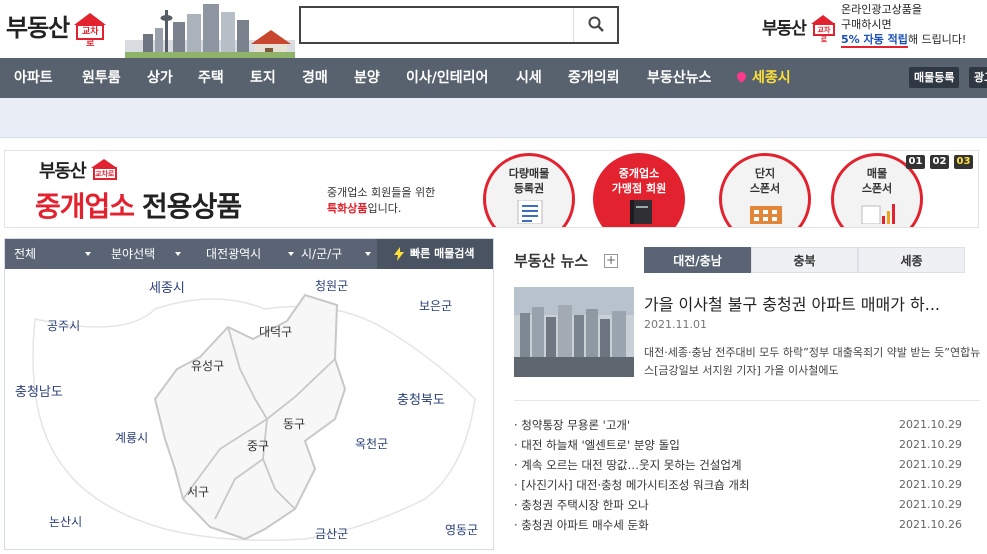  I want to click on nav-item-oneroom: 원투룸, so click(101, 78).